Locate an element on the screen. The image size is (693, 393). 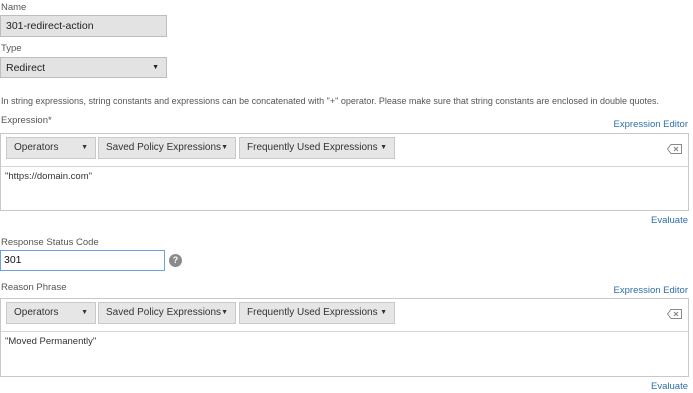
reason-phrase-label: Reason Phrase is located at coordinates (34, 287).